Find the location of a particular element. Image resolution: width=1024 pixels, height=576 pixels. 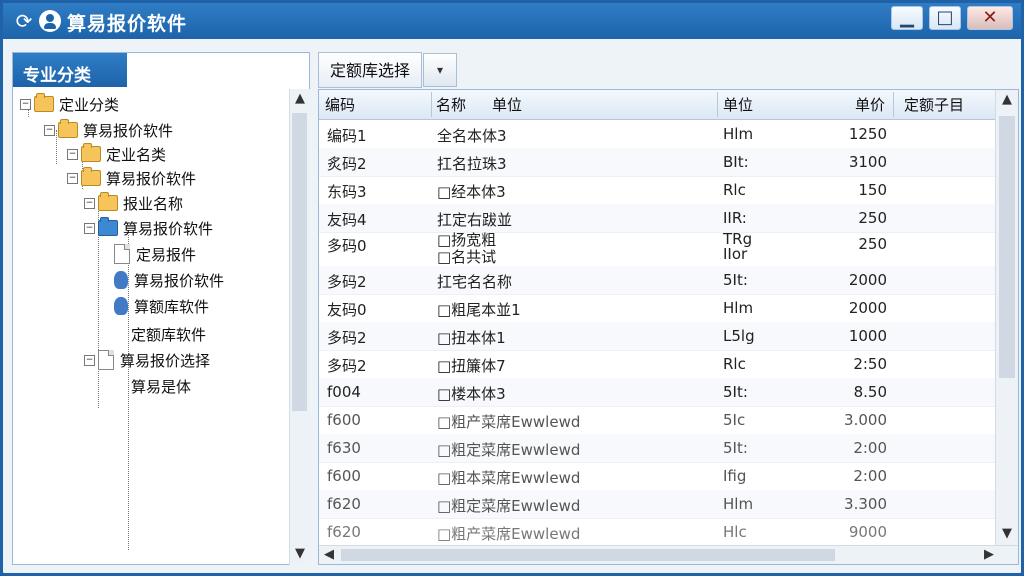

tree-node-11: 算易是体 is located at coordinates (161, 386).